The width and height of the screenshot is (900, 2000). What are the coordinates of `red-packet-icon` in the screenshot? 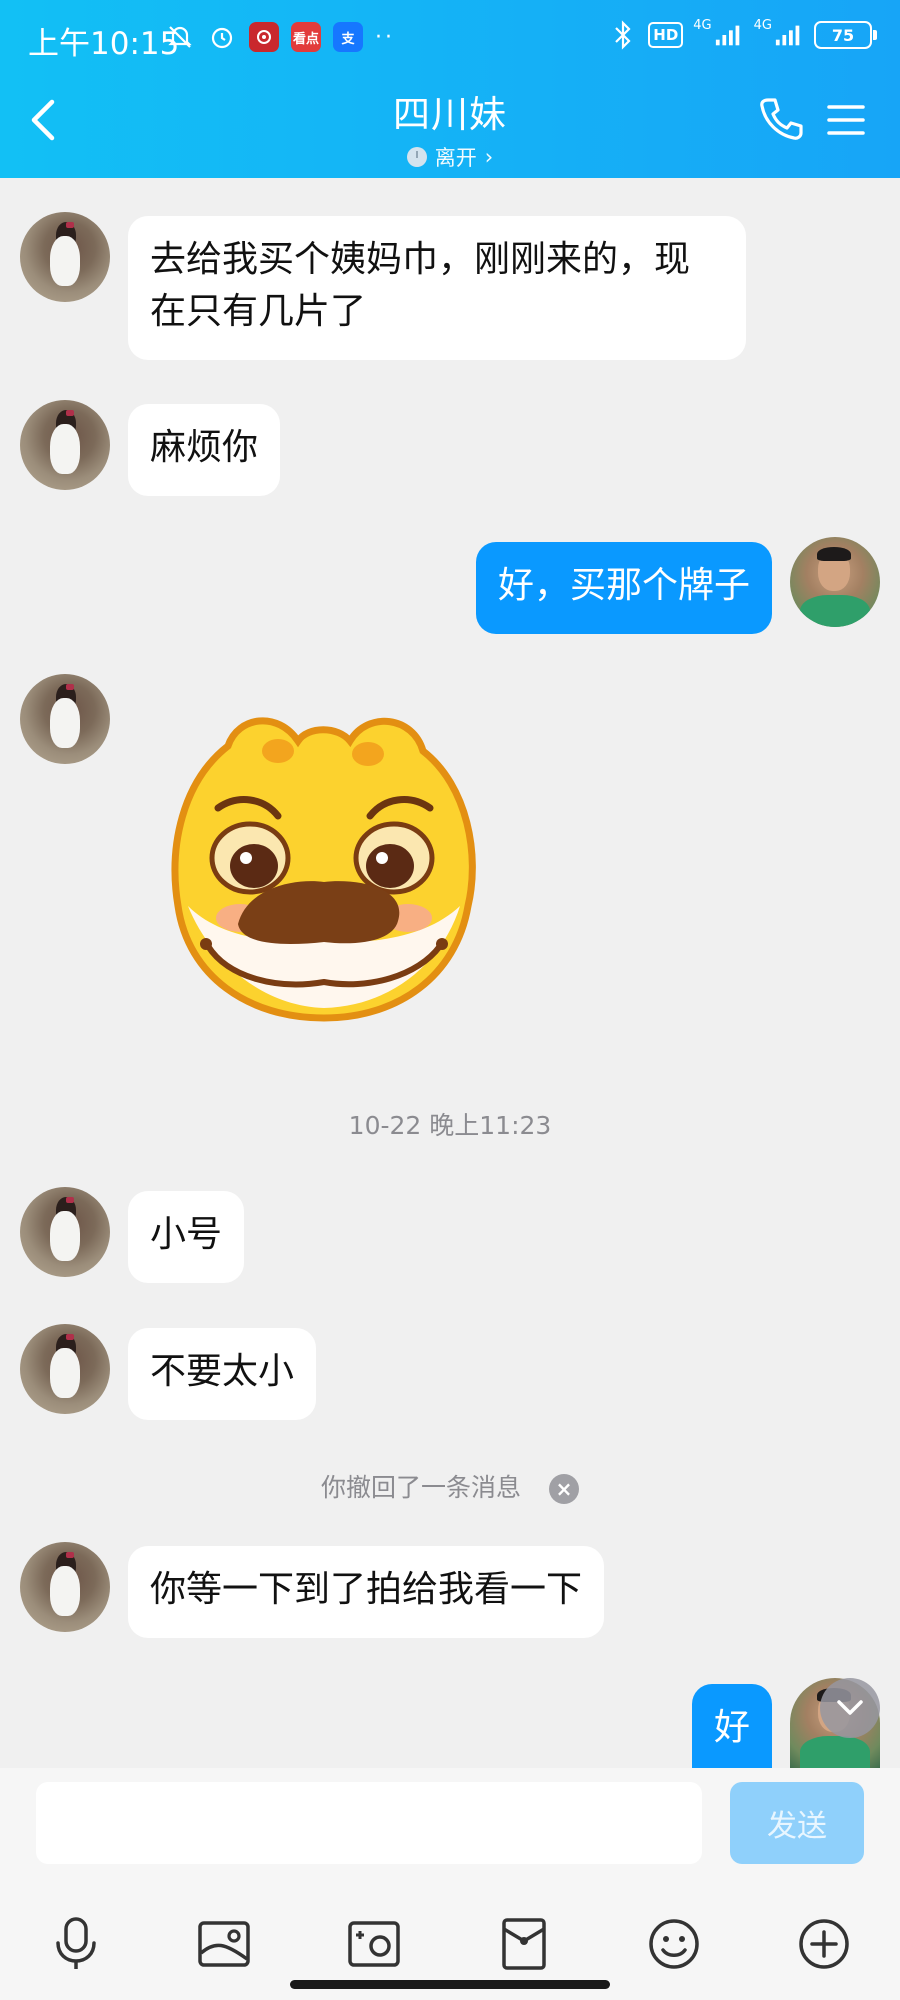 It's located at (524, 1944).